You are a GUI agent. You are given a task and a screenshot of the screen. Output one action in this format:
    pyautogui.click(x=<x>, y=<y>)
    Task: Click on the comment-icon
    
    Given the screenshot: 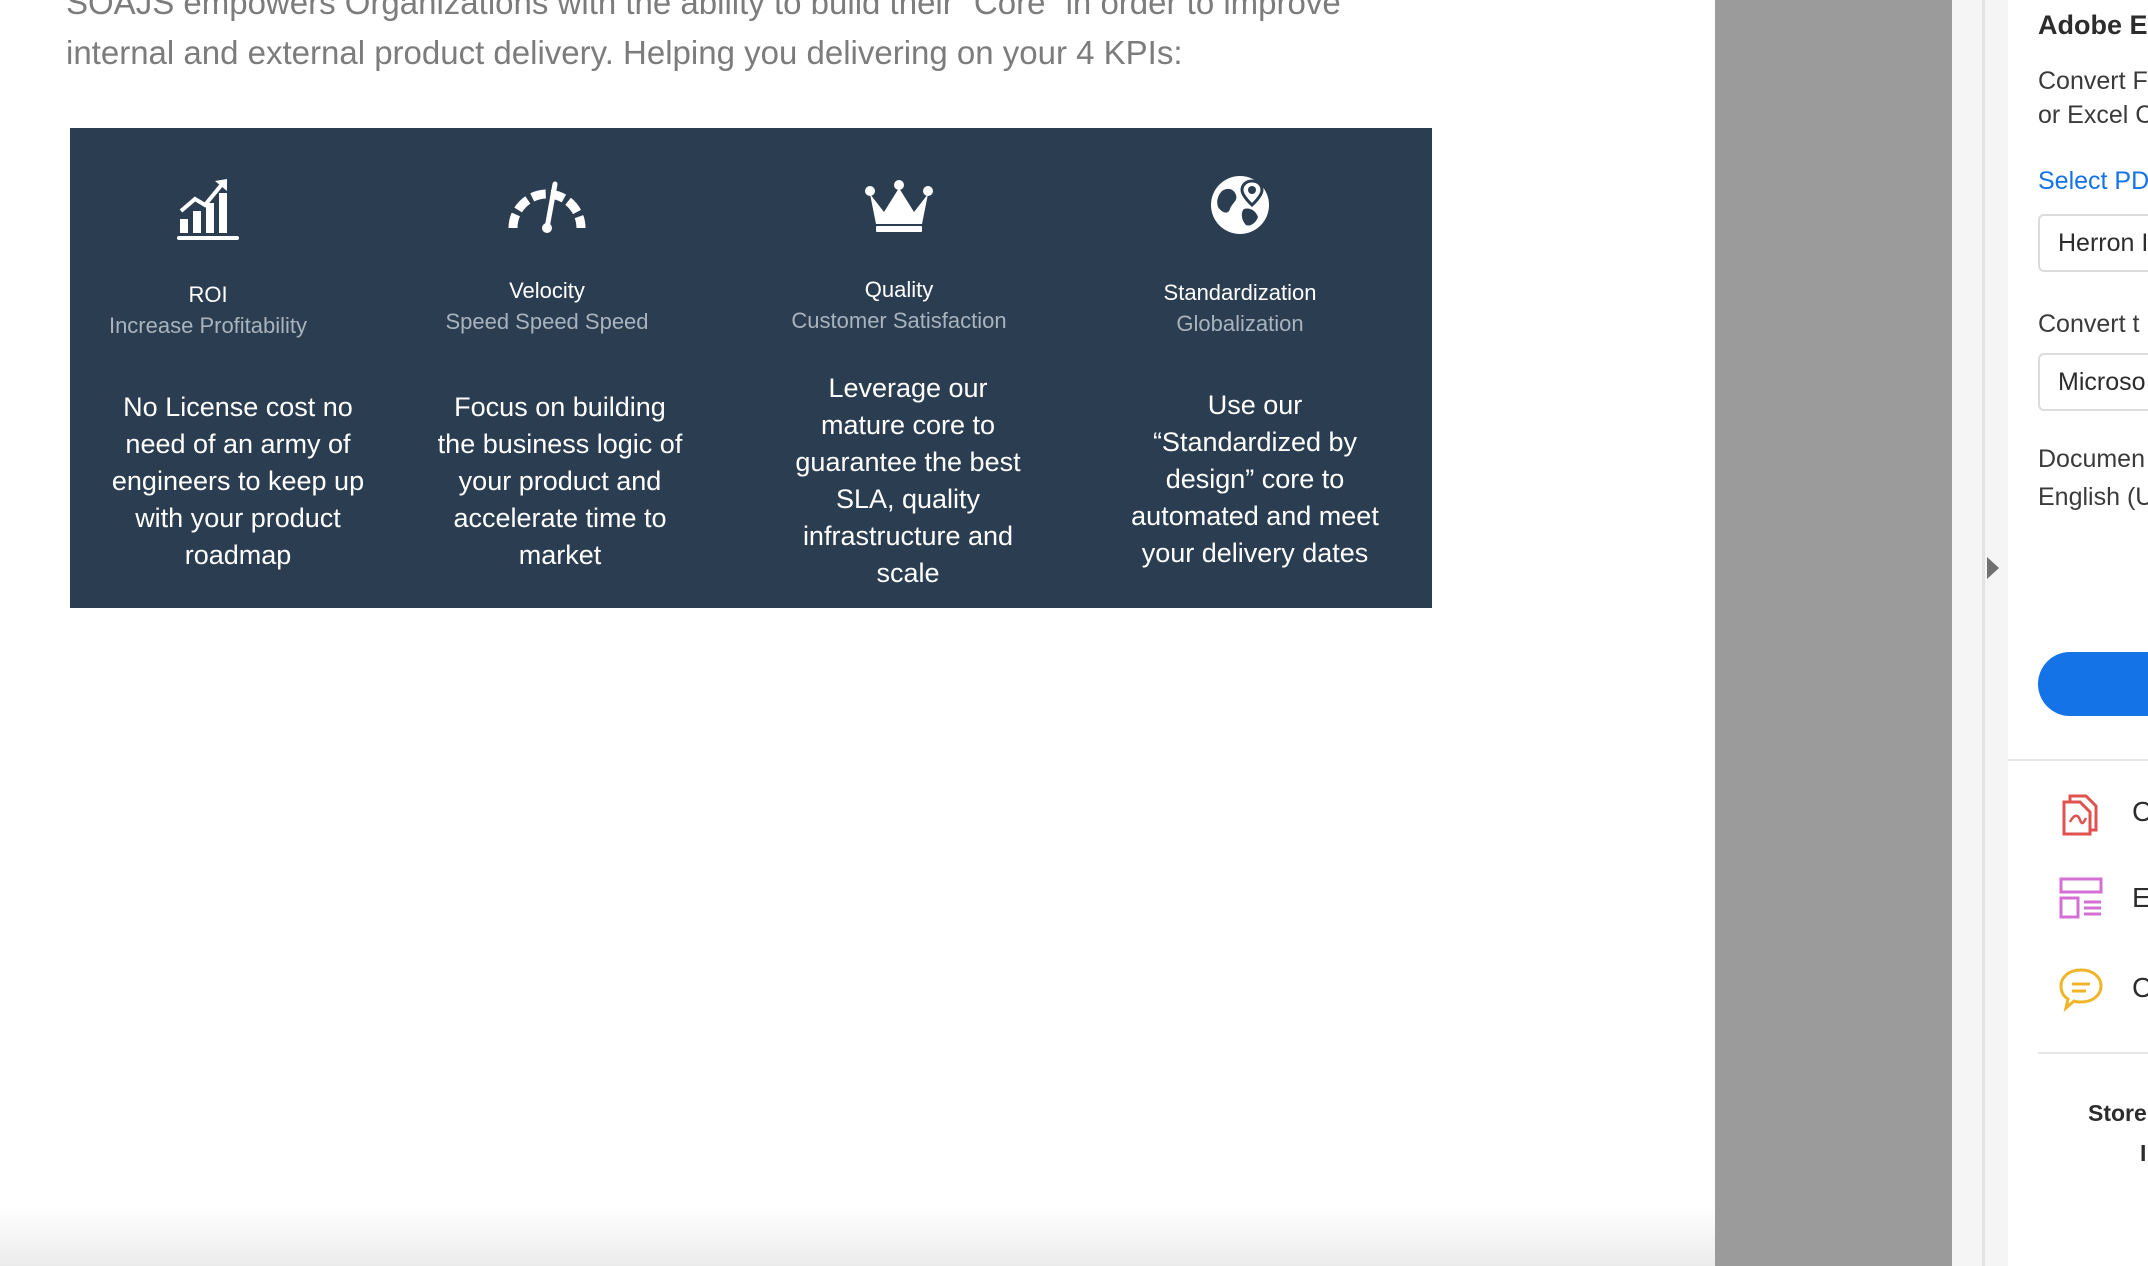 What is the action you would take?
    pyautogui.click(x=2081, y=990)
    